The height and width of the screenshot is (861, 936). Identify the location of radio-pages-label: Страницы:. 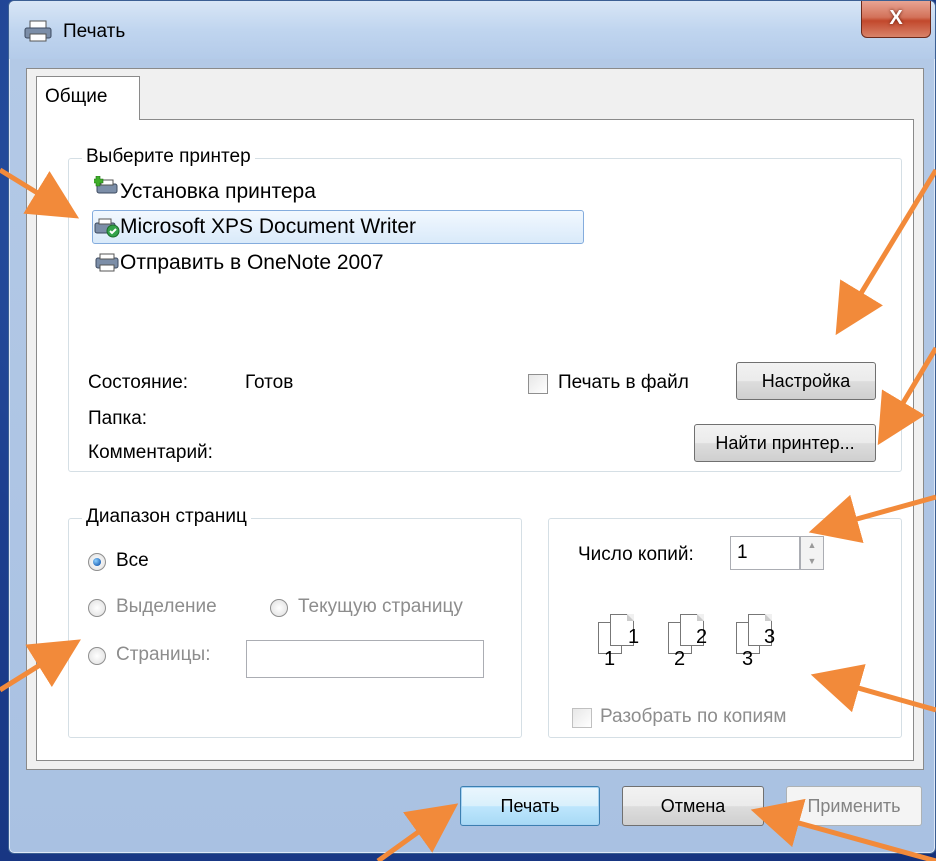
(163, 654).